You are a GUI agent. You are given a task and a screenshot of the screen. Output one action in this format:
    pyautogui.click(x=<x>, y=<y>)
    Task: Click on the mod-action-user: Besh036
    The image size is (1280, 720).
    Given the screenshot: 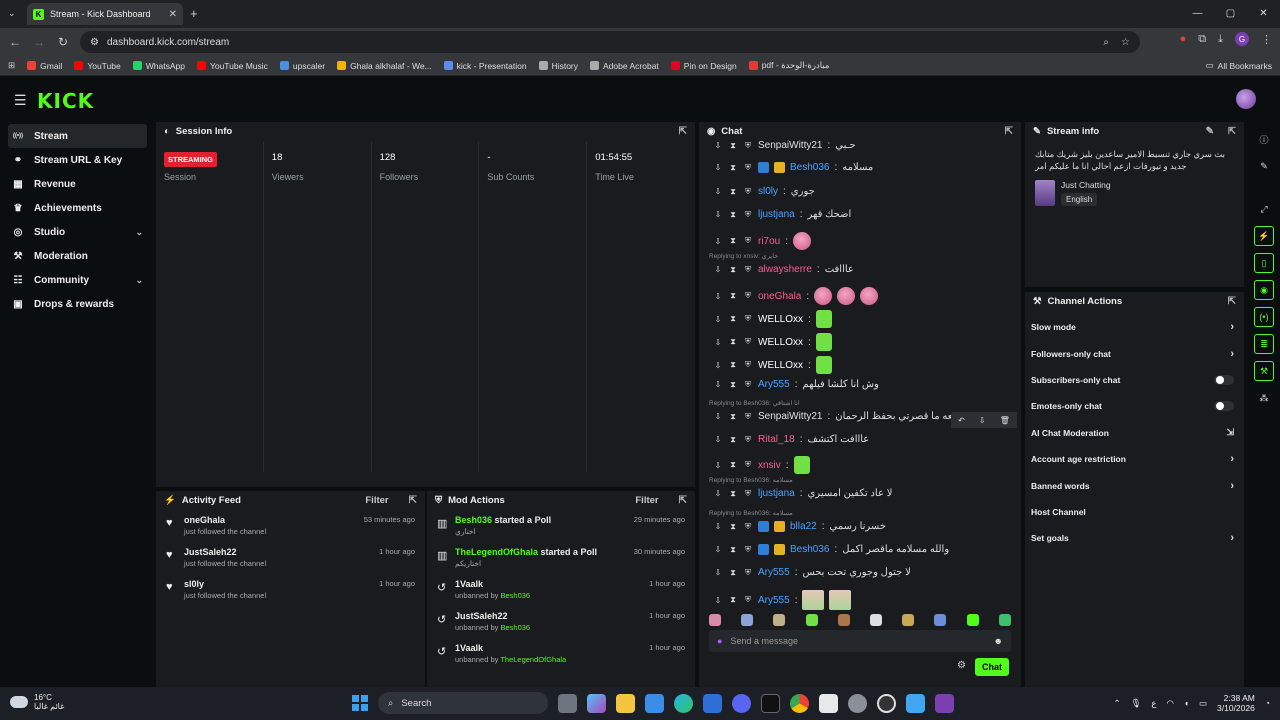 What is the action you would take?
    pyautogui.click(x=473, y=520)
    